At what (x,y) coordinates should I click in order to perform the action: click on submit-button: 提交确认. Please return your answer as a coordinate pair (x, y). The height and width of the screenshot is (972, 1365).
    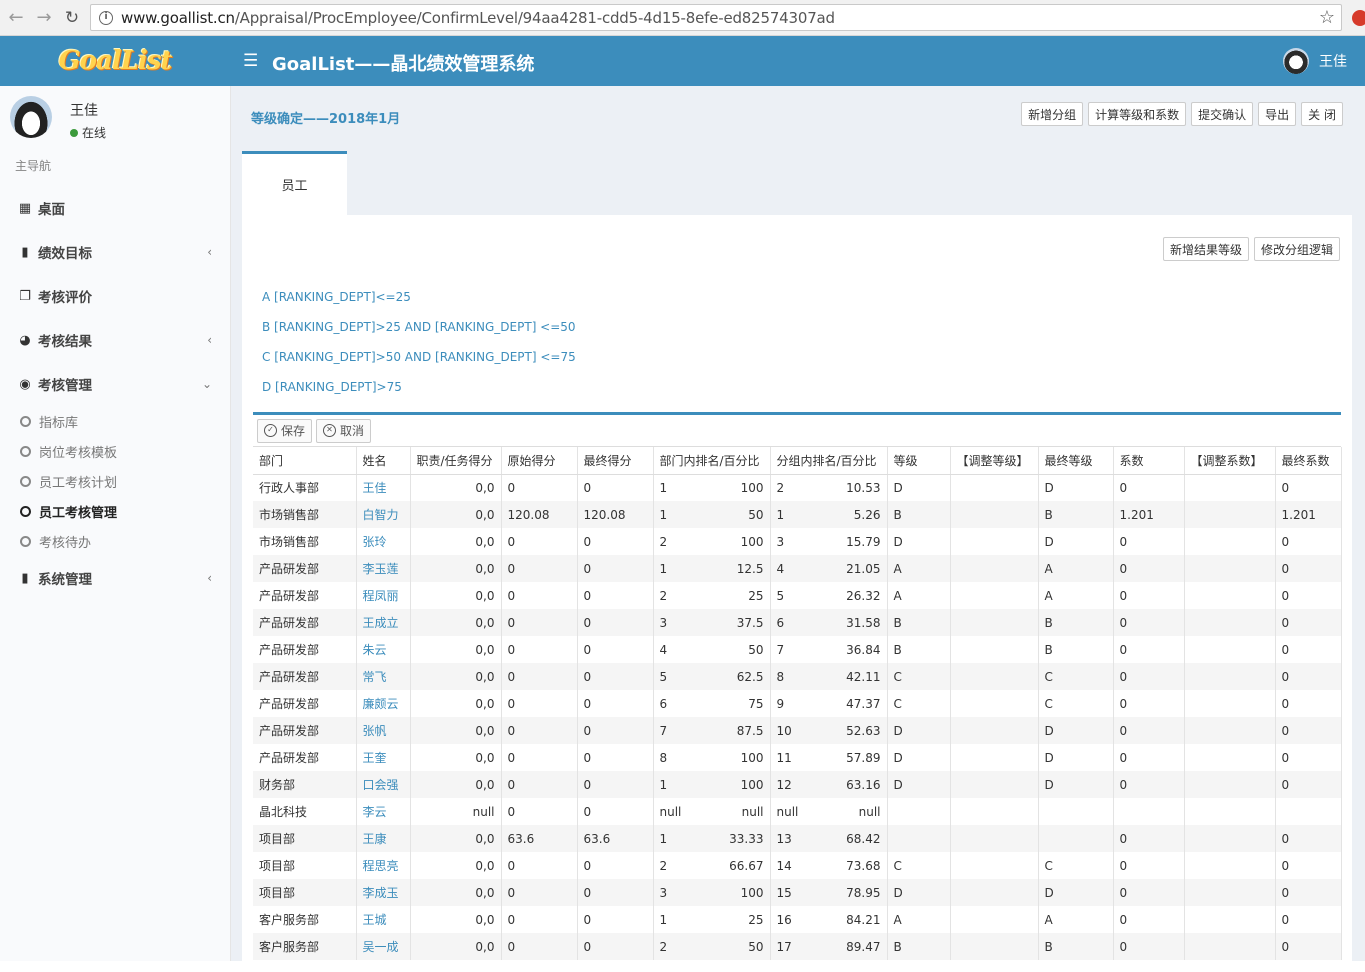
    Looking at the image, I should click on (1222, 114).